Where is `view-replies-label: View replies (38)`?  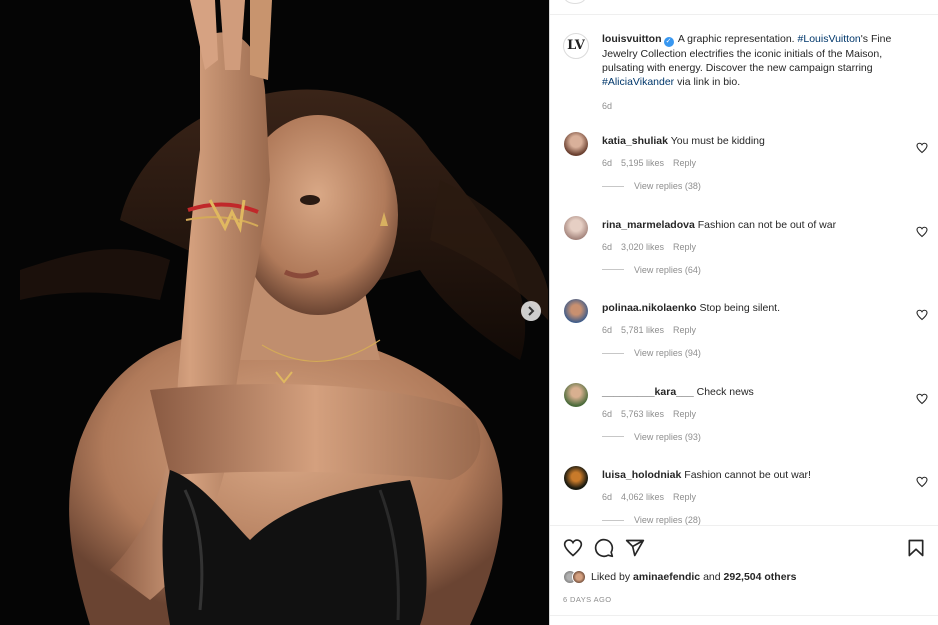
view-replies-label: View replies (38) is located at coordinates (667, 186).